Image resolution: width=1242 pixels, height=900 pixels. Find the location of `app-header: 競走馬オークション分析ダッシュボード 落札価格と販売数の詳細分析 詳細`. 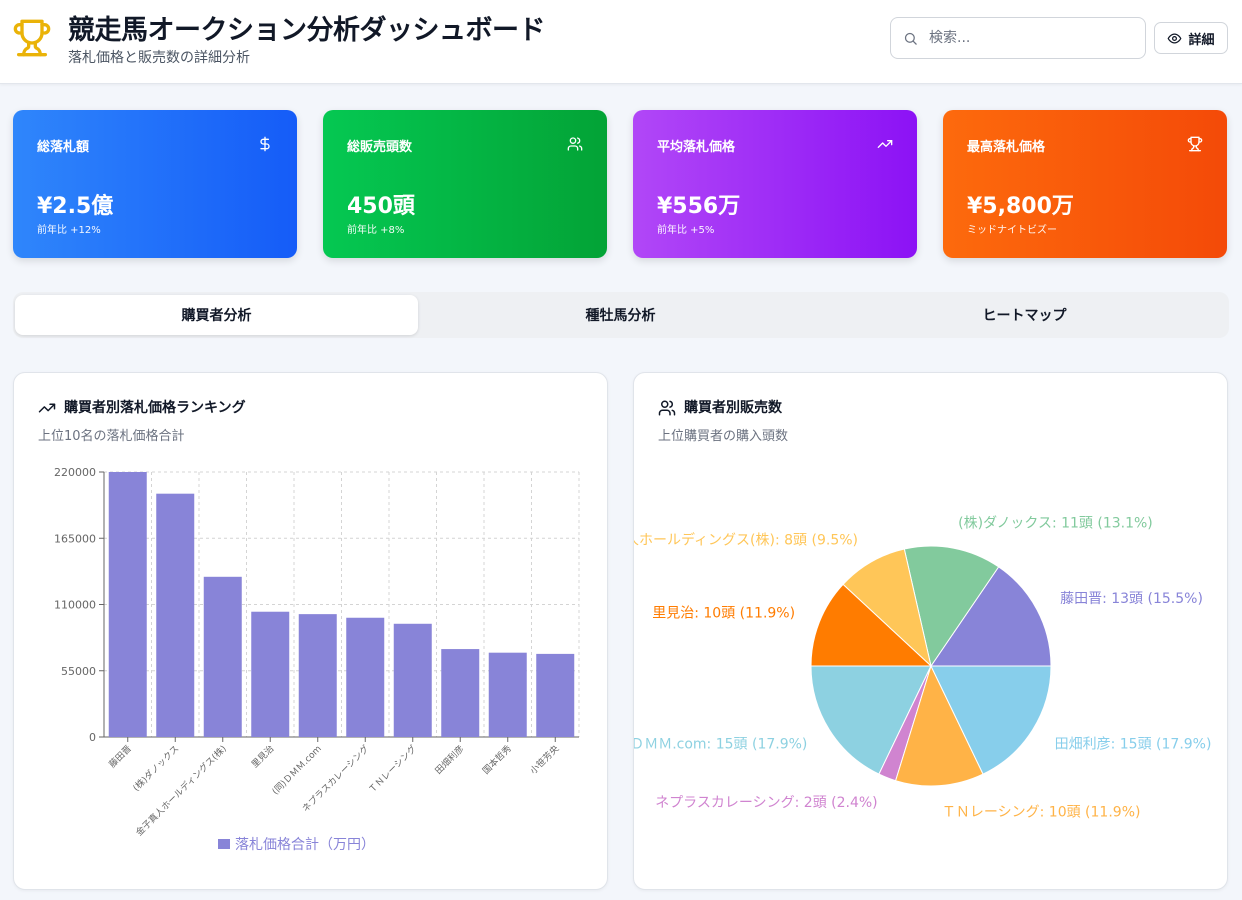

app-header: 競走馬オークション分析ダッシュボード 落札価格と販売数の詳細分析 詳細 is located at coordinates (621, 42).